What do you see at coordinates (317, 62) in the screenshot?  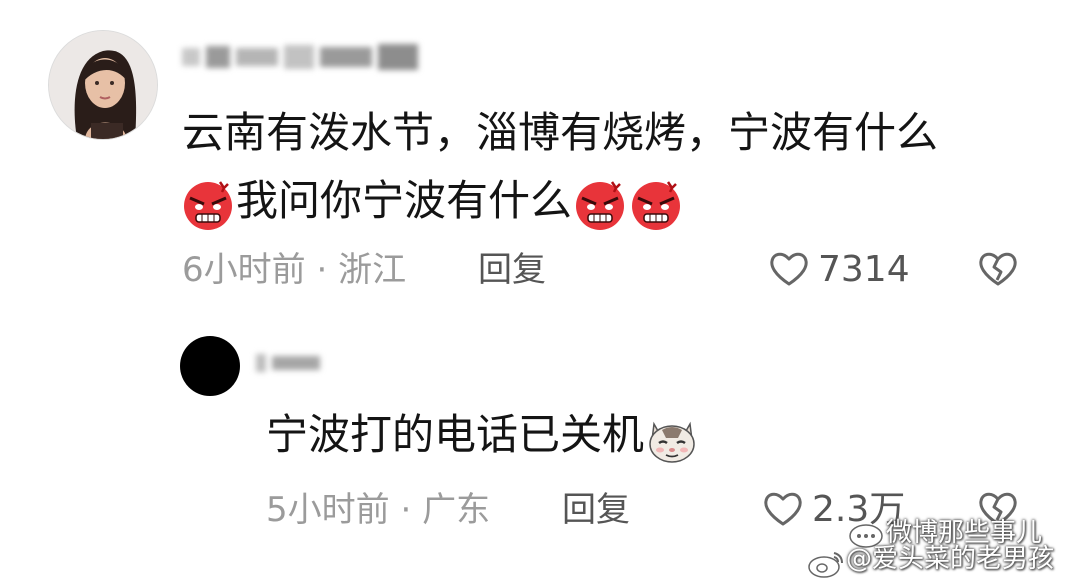 I see `commenter-username-blurred` at bounding box center [317, 62].